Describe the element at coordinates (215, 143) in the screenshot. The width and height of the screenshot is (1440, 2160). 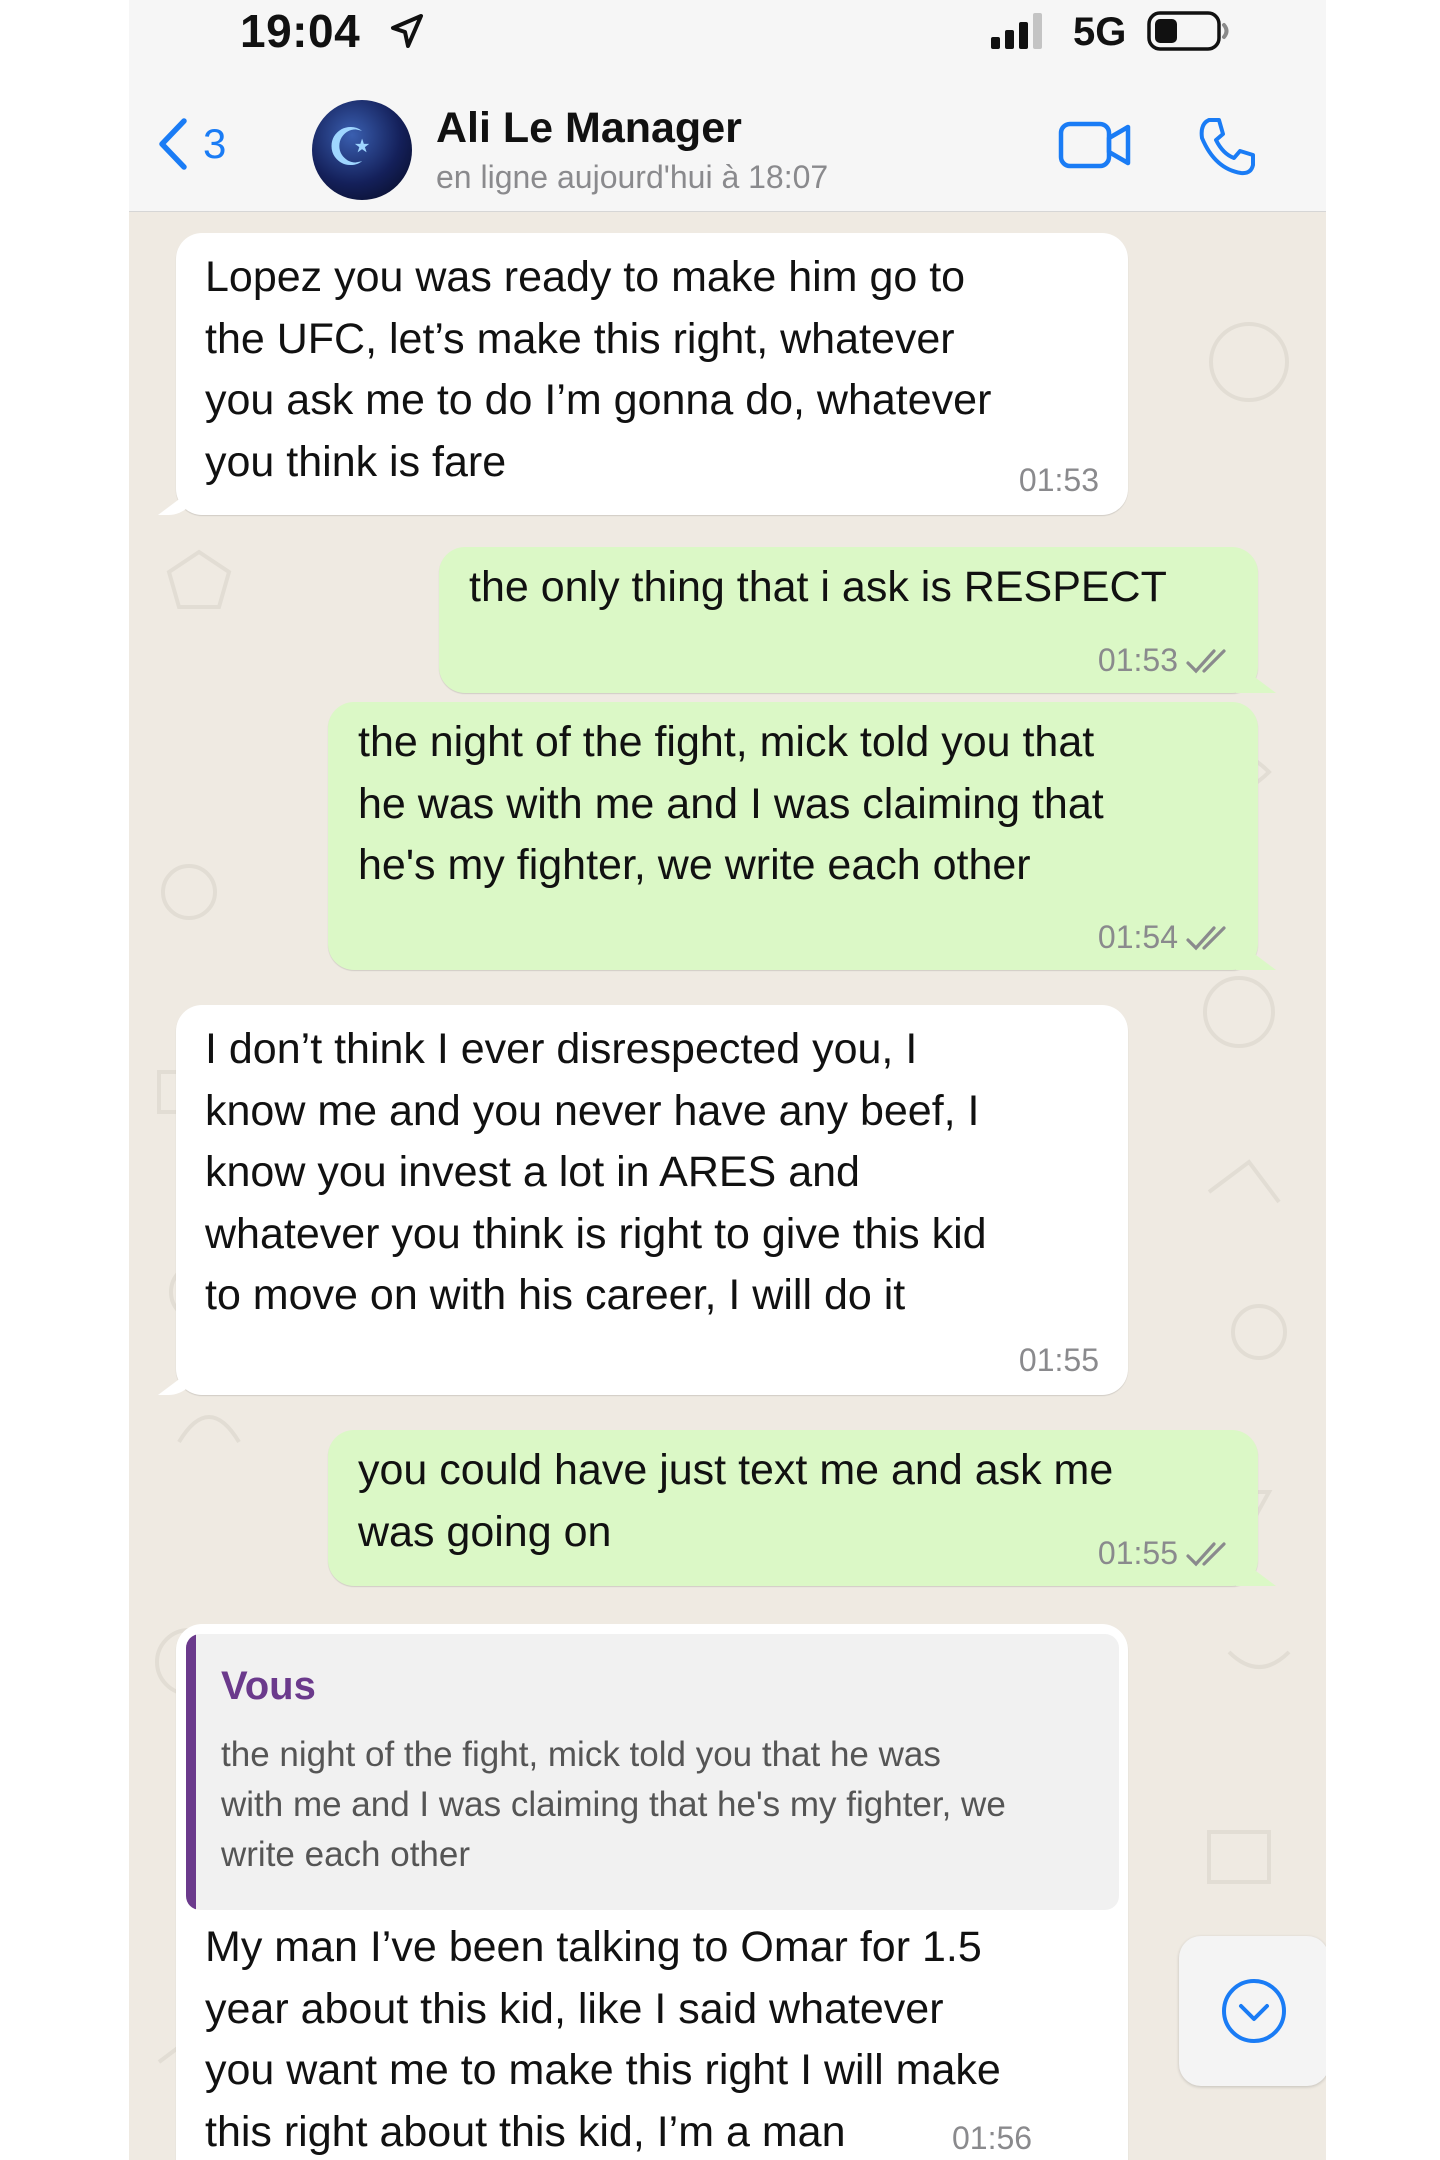
I see `unread-count: 3` at that location.